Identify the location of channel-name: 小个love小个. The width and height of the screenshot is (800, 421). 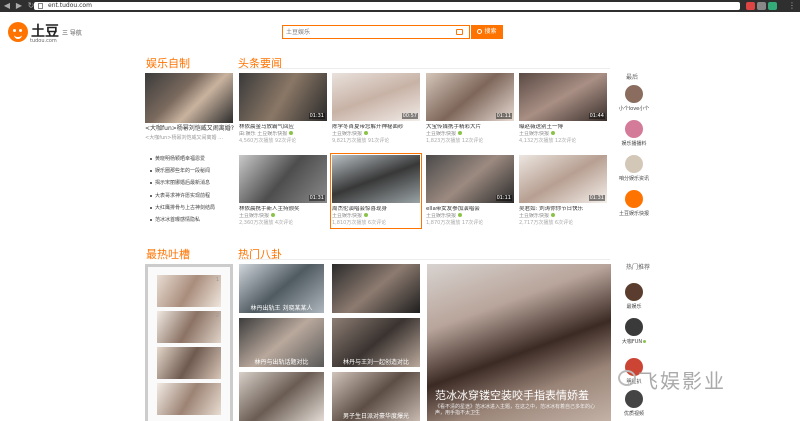
(634, 108).